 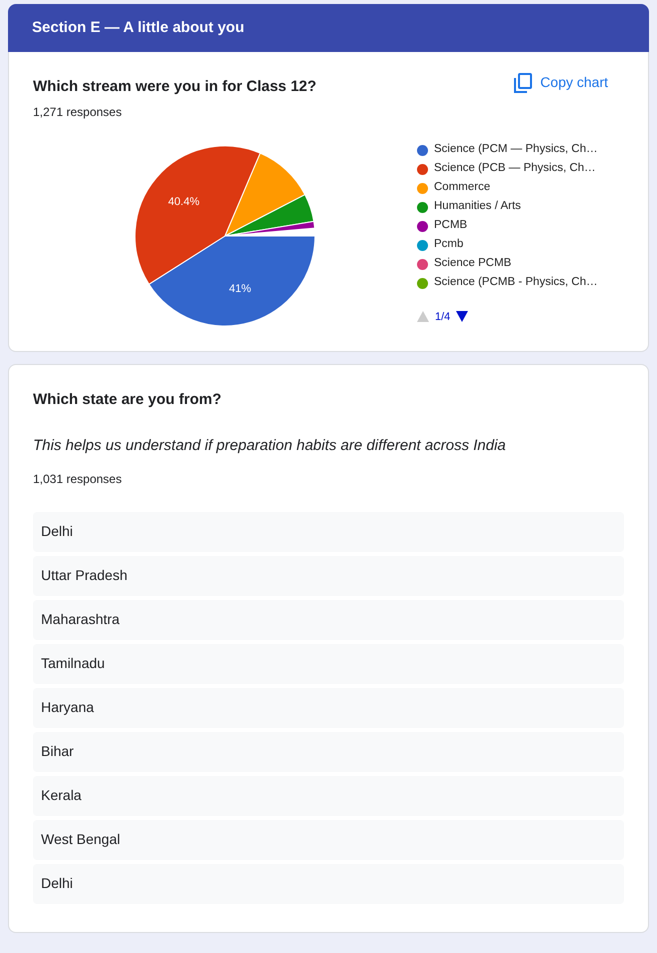 I want to click on legend-label: Science PCMB, so click(x=473, y=264).